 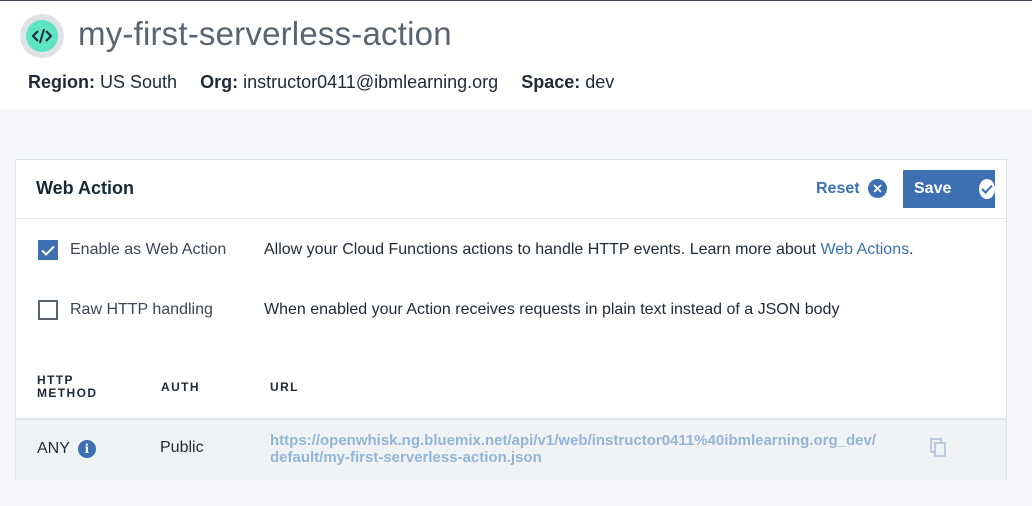 What do you see at coordinates (551, 82) in the screenshot?
I see `space-label: Space:` at bounding box center [551, 82].